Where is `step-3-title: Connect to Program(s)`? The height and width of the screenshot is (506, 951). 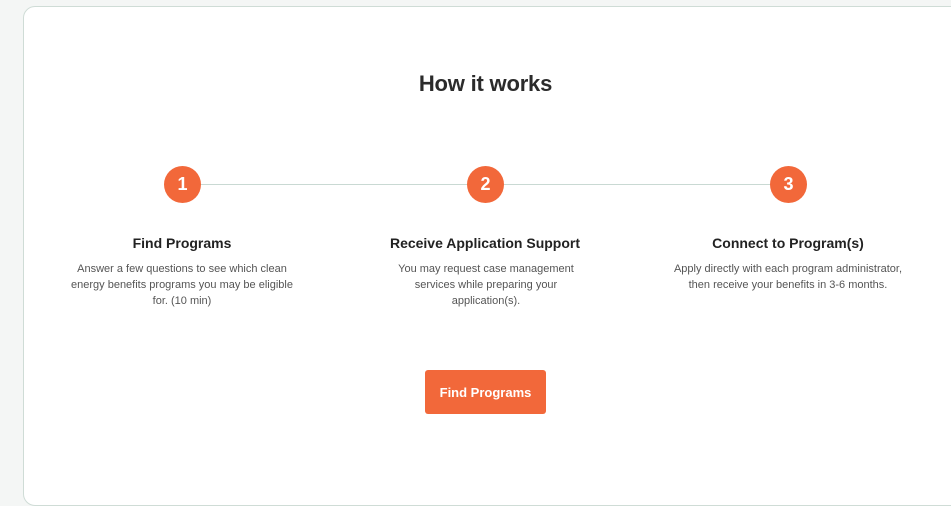 step-3-title: Connect to Program(s) is located at coordinates (788, 243).